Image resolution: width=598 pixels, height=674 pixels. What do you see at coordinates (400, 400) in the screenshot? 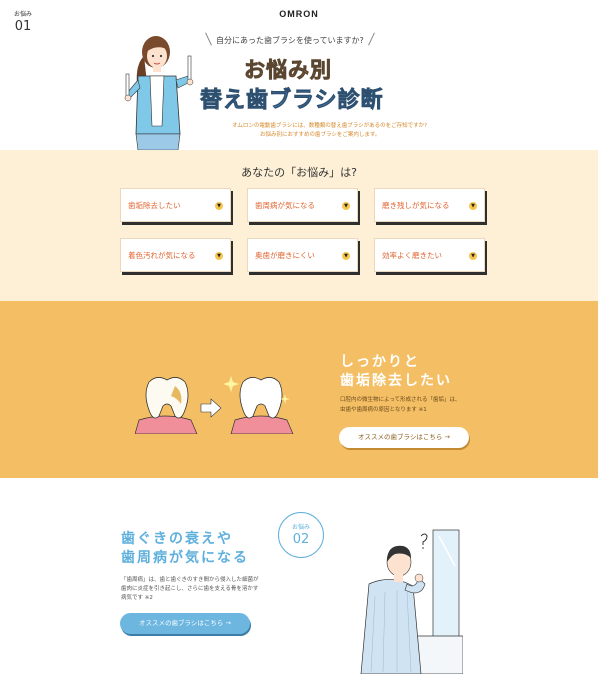
I see `concern-01-desc-line1: 口腔内の微生物によって形成される「歯垢」は、` at bounding box center [400, 400].